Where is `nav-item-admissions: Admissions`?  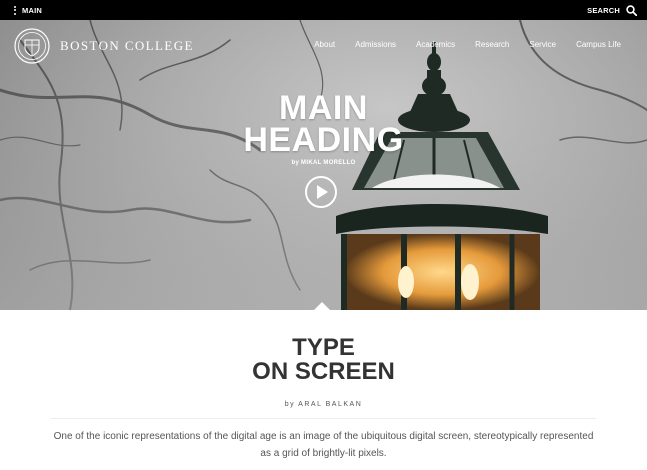
nav-item-admissions: Admissions is located at coordinates (375, 44).